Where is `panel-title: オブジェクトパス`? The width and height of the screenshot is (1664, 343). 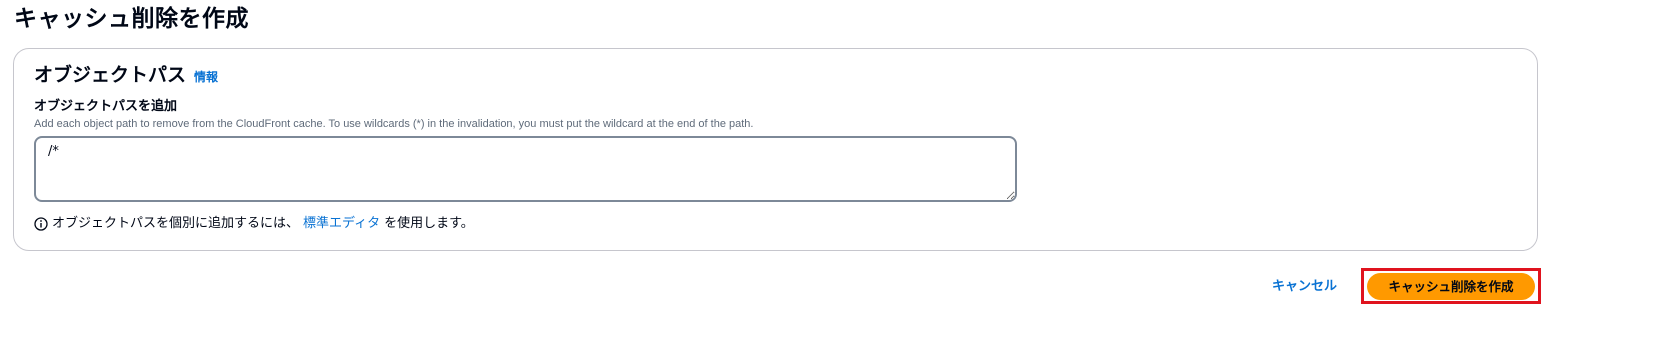 panel-title: オブジェクトパス is located at coordinates (110, 75).